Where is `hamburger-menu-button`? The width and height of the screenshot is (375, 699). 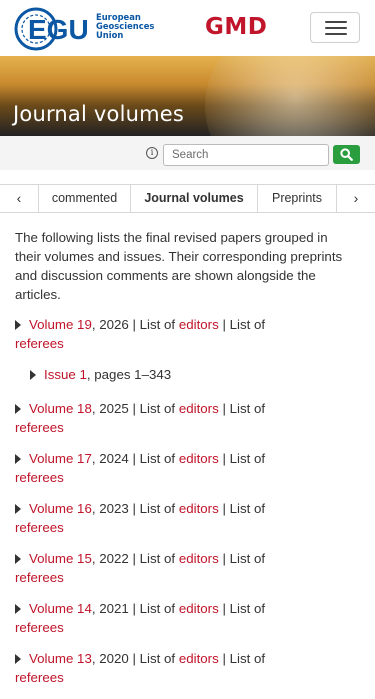
hamburger-menu-button is located at coordinates (335, 27).